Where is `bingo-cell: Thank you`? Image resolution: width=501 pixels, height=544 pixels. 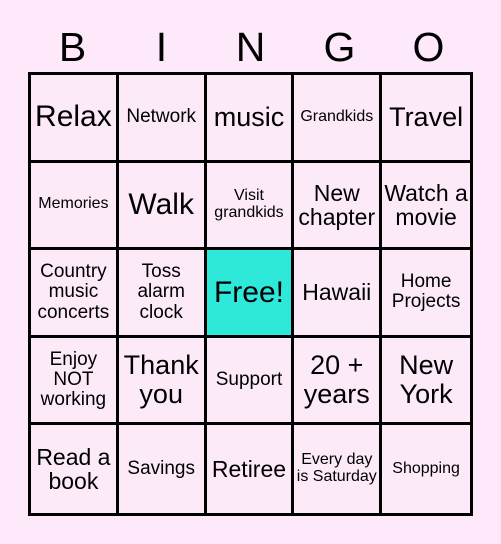 bingo-cell: Thank you is located at coordinates (162, 381).